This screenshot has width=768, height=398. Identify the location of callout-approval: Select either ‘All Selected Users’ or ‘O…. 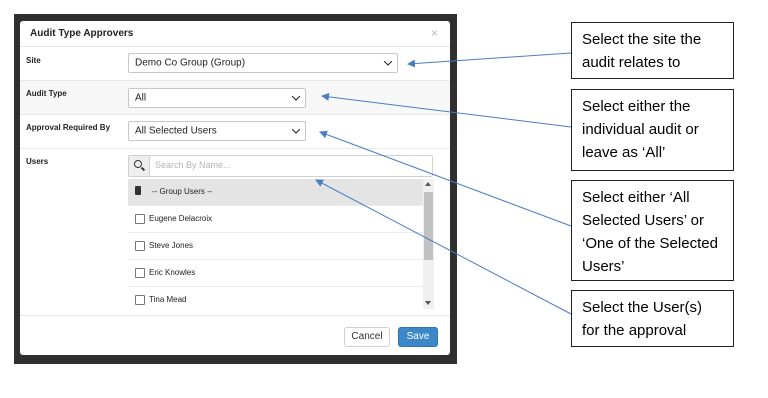
(652, 230).